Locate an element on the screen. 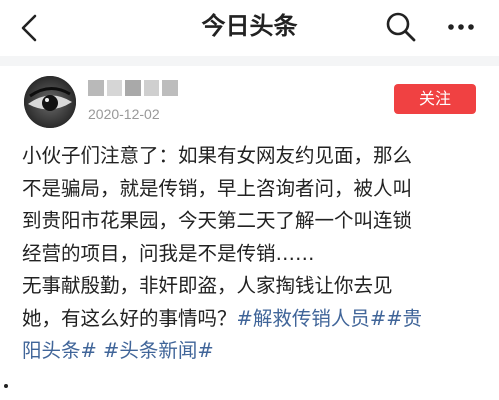 The height and width of the screenshot is (400, 499). post-date: 2020-12-02 is located at coordinates (124, 114).